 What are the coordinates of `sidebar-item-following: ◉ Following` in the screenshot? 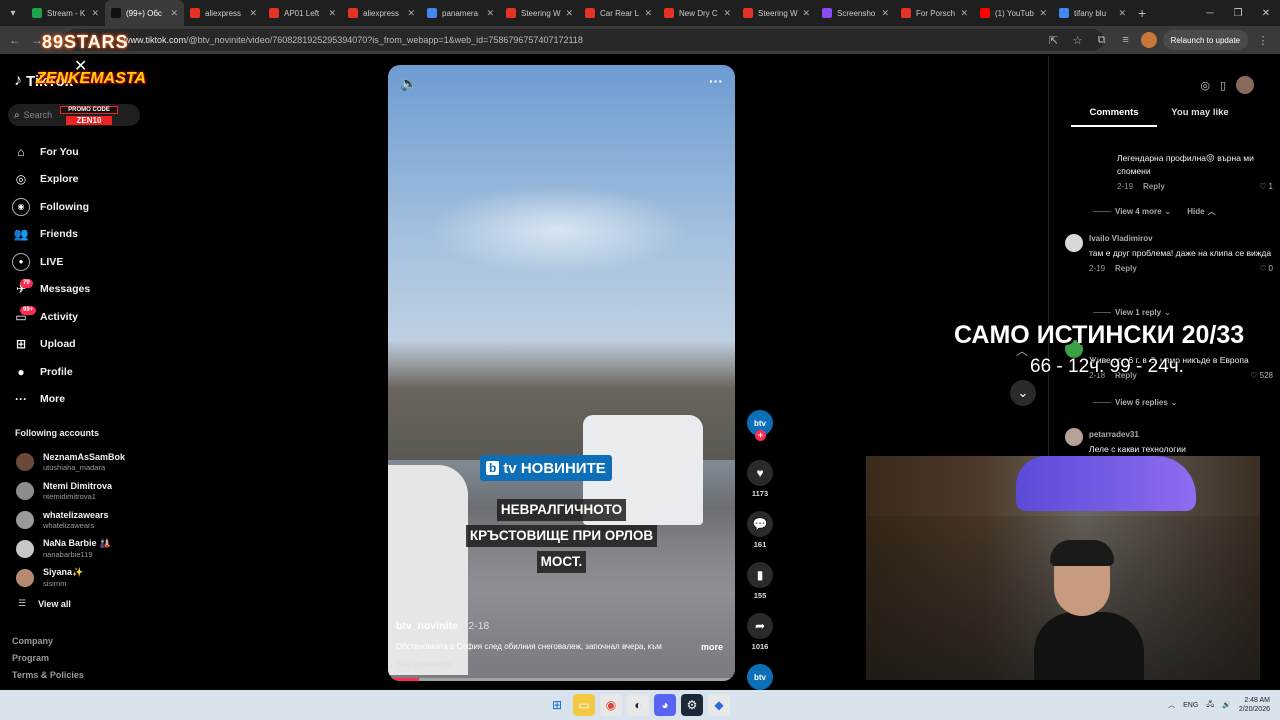 It's located at (77, 207).